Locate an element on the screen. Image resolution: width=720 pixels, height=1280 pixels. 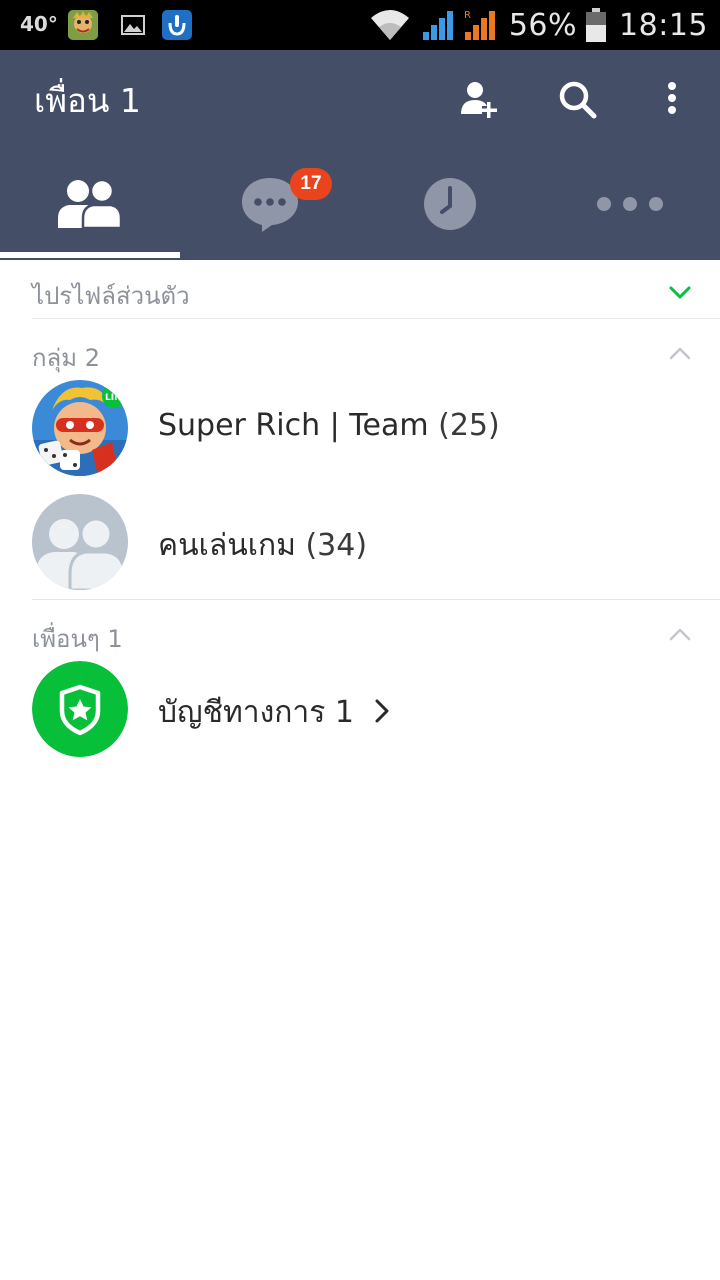
group-avatar-default is located at coordinates (80, 542).